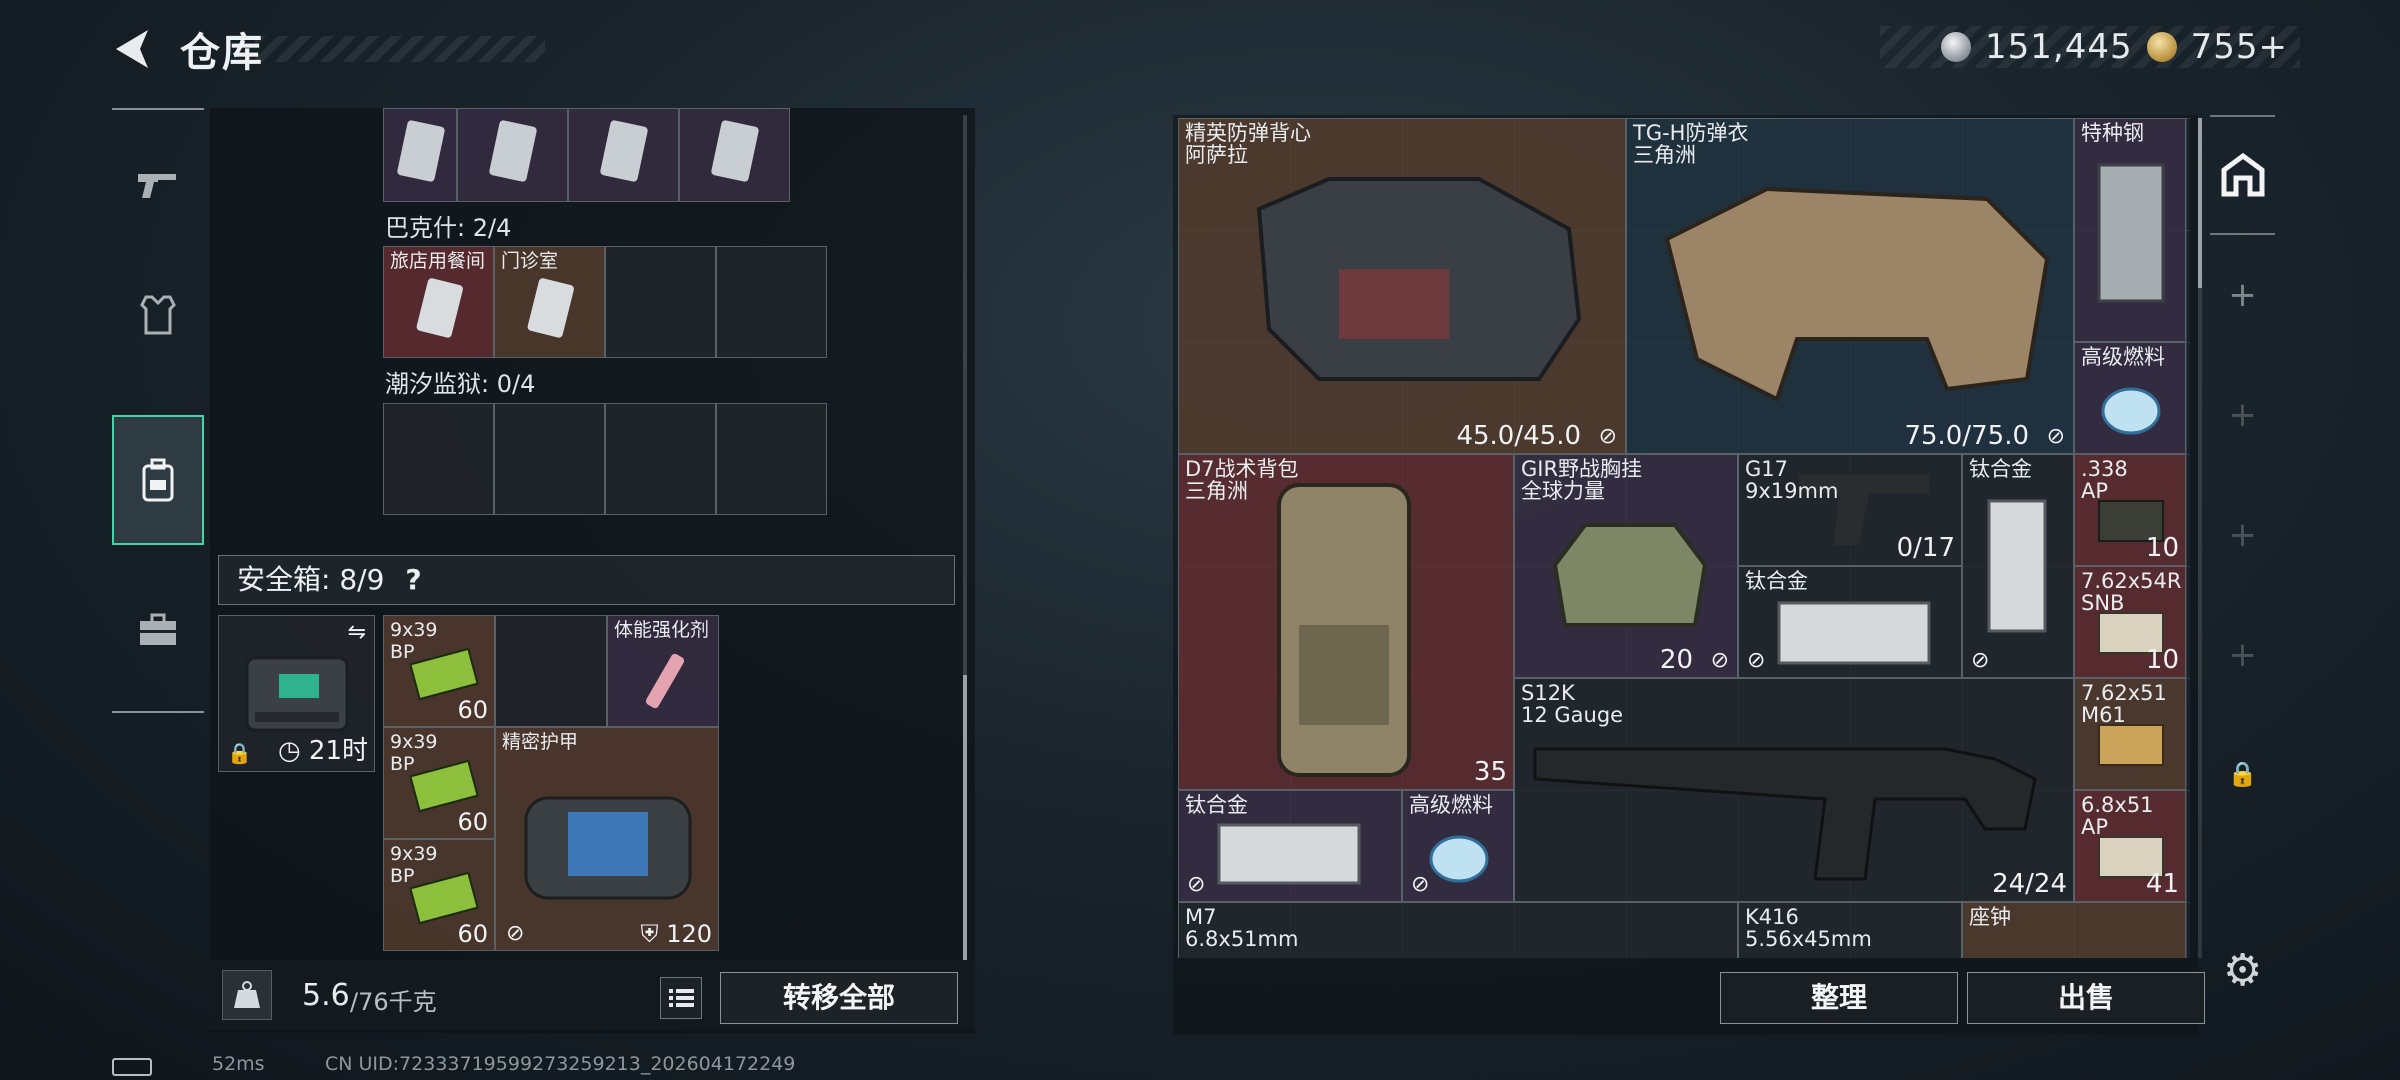 This screenshot has width=2400, height=1080. What do you see at coordinates (1242, 928) in the screenshot?
I see `item-name: M7 6.8x51mm` at bounding box center [1242, 928].